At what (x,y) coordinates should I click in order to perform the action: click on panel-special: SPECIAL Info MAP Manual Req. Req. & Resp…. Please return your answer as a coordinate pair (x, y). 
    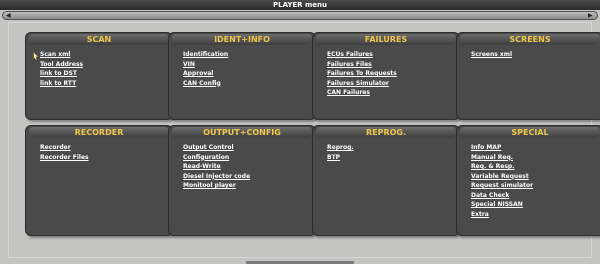
    Looking at the image, I should click on (528, 180).